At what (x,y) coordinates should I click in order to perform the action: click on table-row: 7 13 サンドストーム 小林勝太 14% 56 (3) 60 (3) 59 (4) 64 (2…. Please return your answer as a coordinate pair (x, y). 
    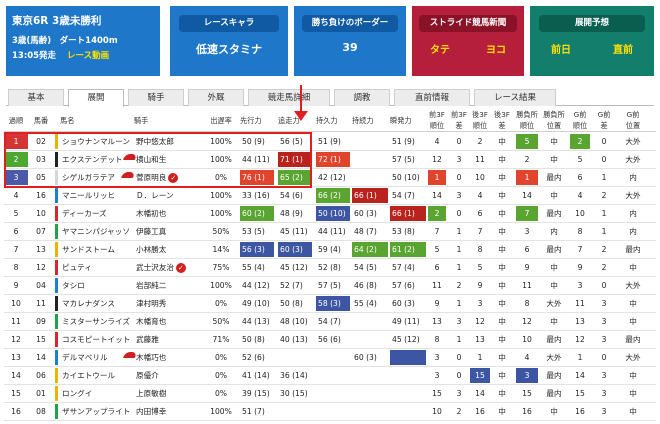
    Looking at the image, I should click on (330, 250).